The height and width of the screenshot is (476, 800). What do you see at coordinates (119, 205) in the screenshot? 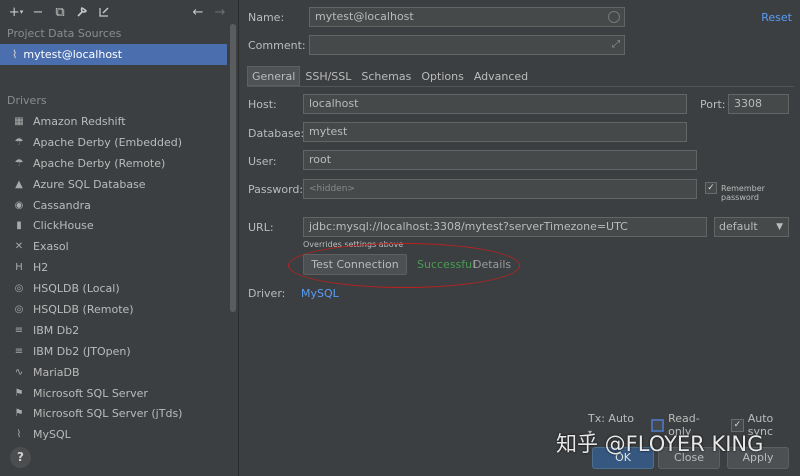
I see `driver-item: ◉ Cassandra` at bounding box center [119, 205].